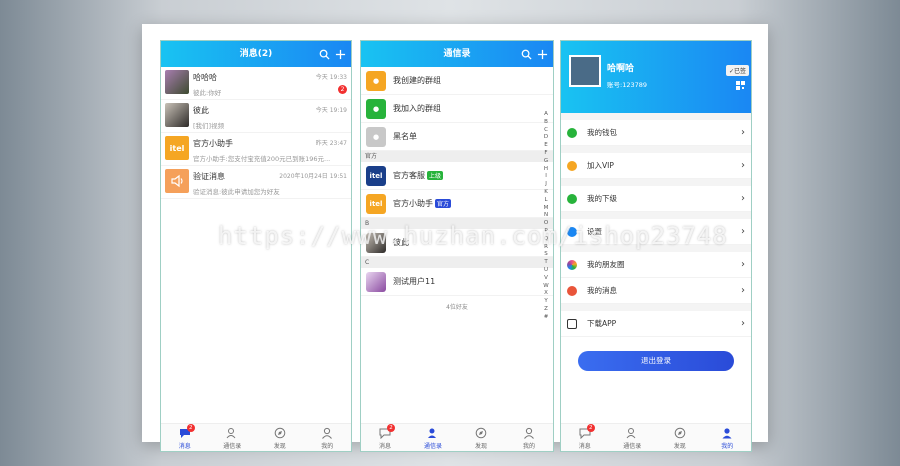 The height and width of the screenshot is (466, 900). Describe the element at coordinates (256, 83) in the screenshot. I see `message-item: 哈哈哈 彼此:你好 今天 19:33 2` at that location.